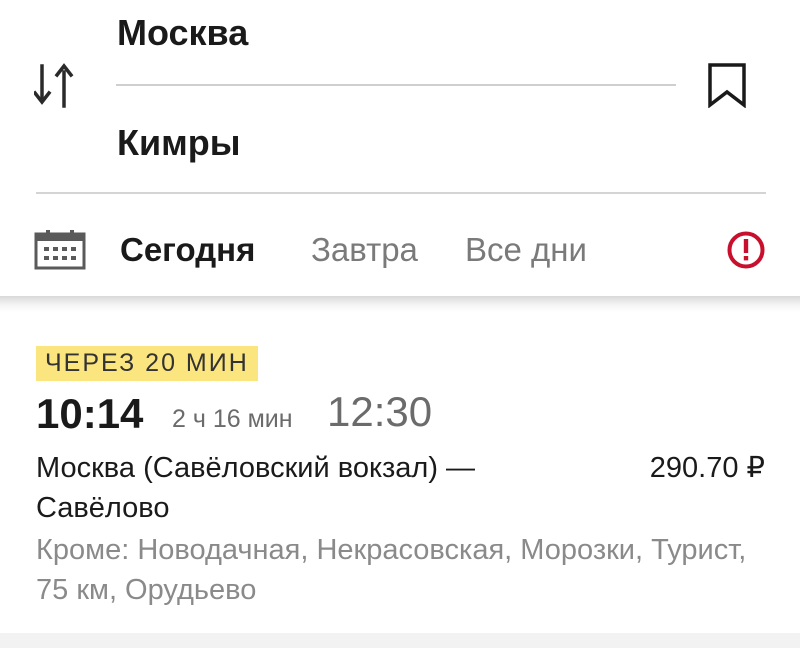  Describe the element at coordinates (58, 86) in the screenshot. I see `swap-icon` at that location.